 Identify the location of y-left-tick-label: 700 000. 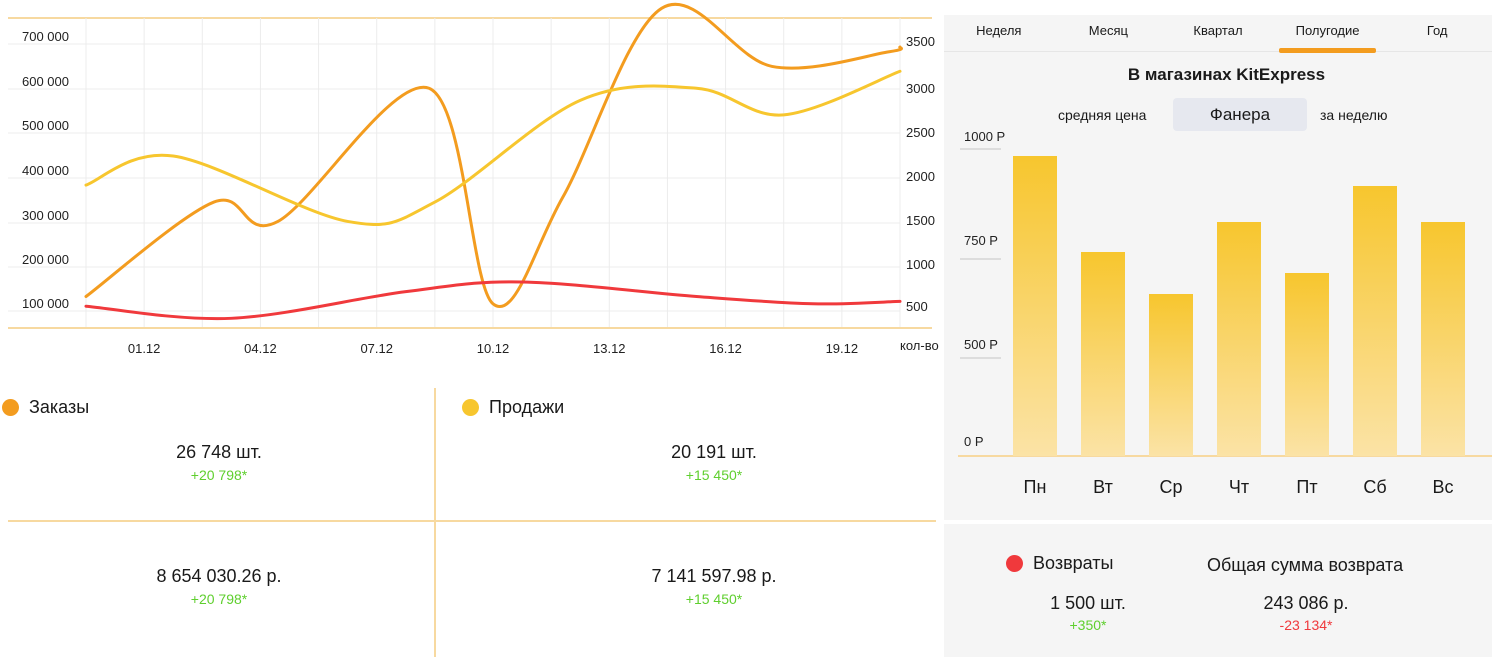
(45, 36).